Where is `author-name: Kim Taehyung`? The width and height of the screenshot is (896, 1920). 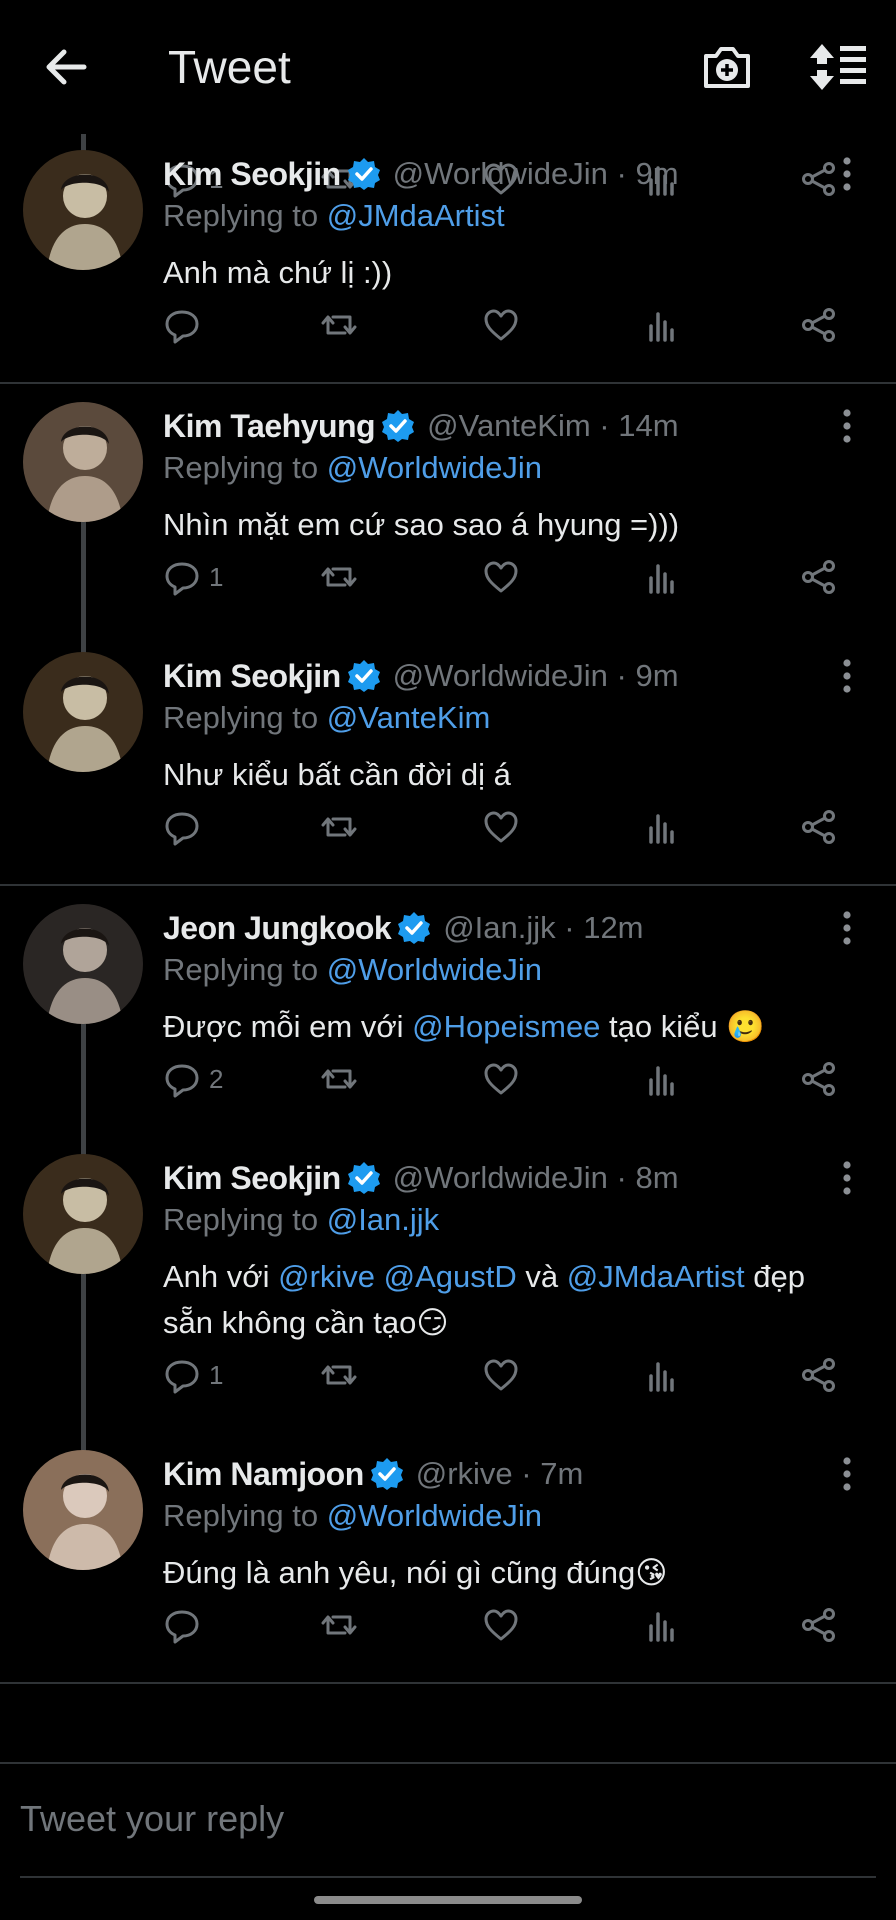
author-name: Kim Taehyung is located at coordinates (269, 426).